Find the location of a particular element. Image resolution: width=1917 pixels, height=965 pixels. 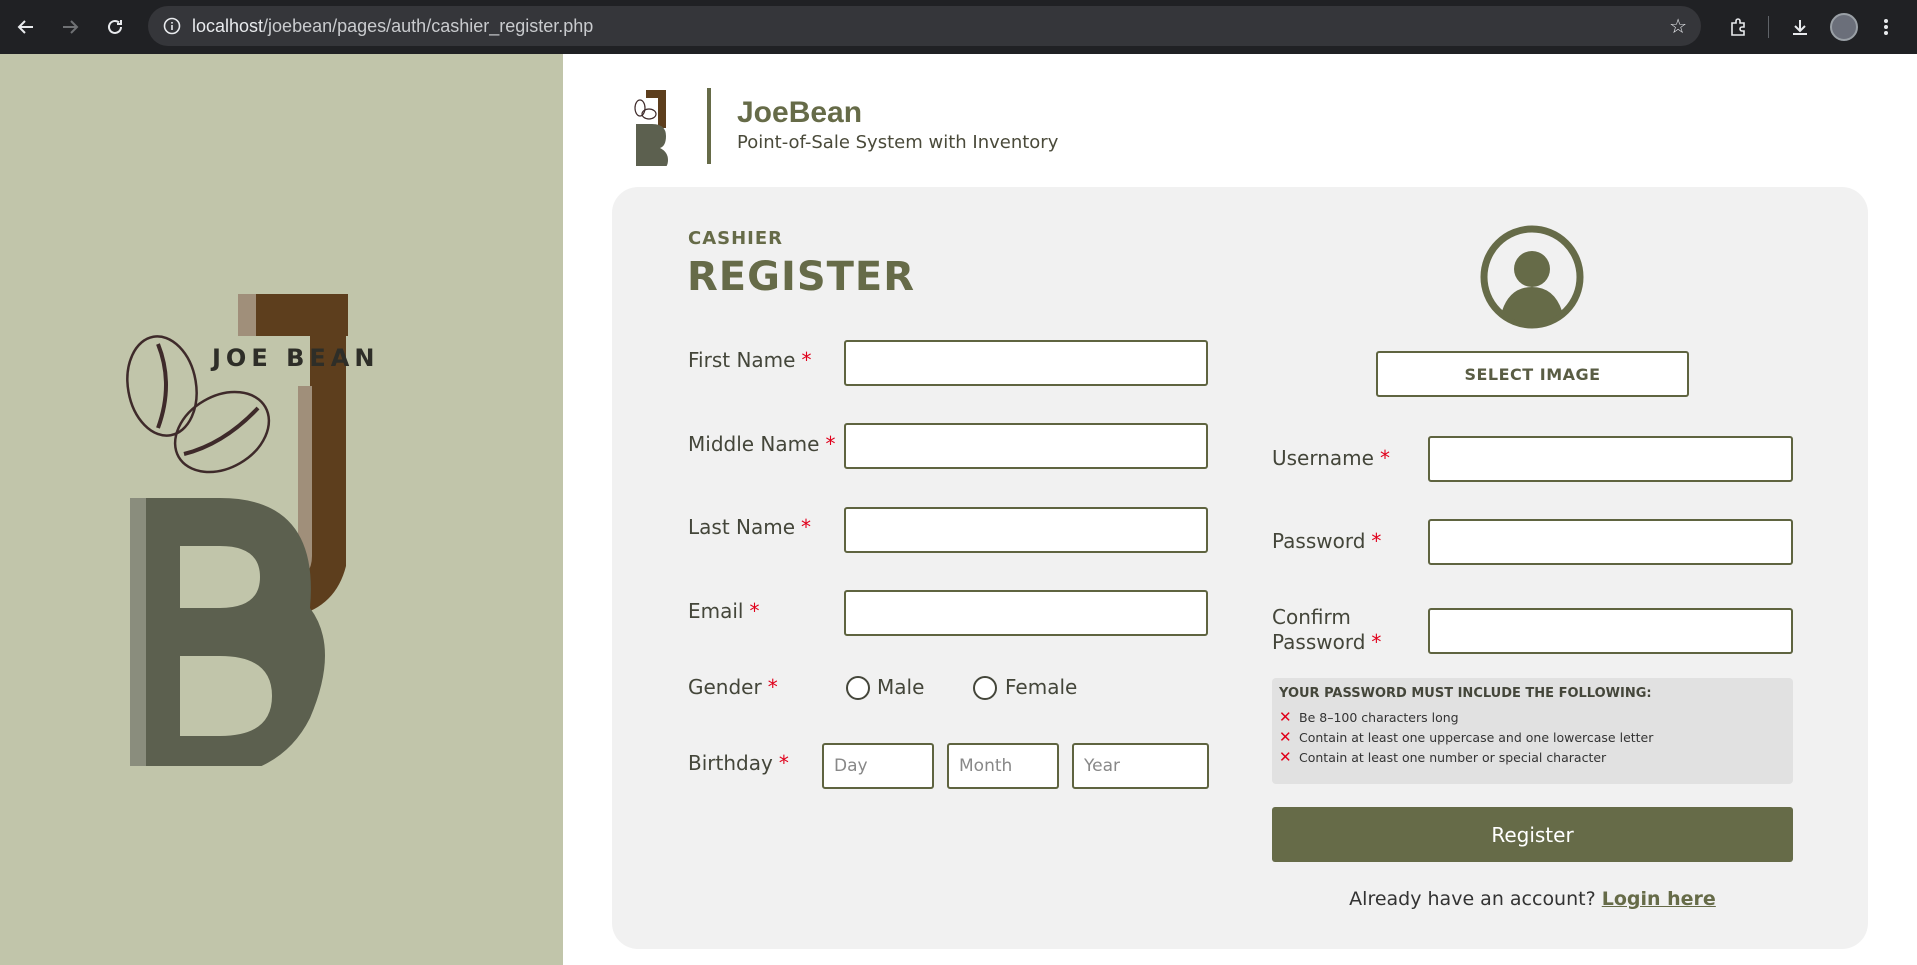

login-link: Login here is located at coordinates (1659, 899).